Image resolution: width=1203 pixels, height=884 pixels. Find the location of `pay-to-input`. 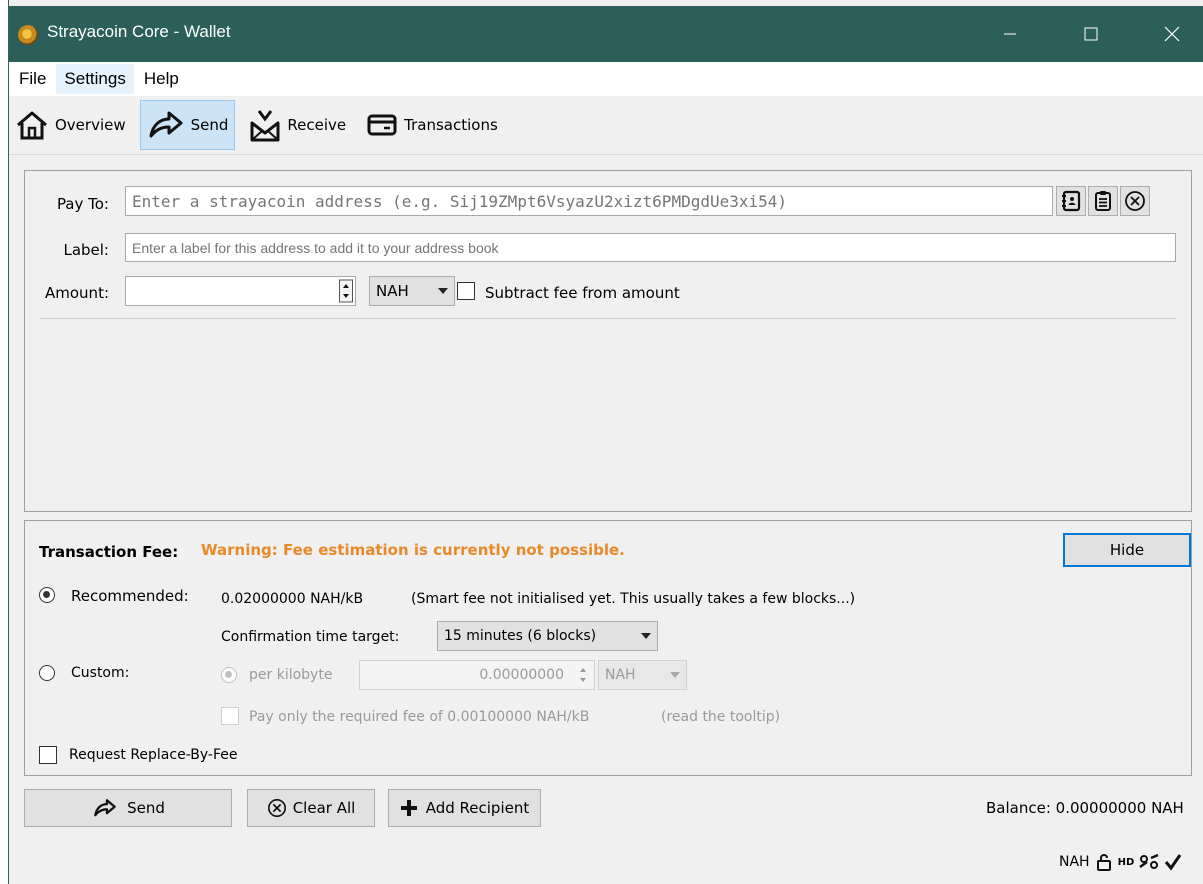

pay-to-input is located at coordinates (589, 201).